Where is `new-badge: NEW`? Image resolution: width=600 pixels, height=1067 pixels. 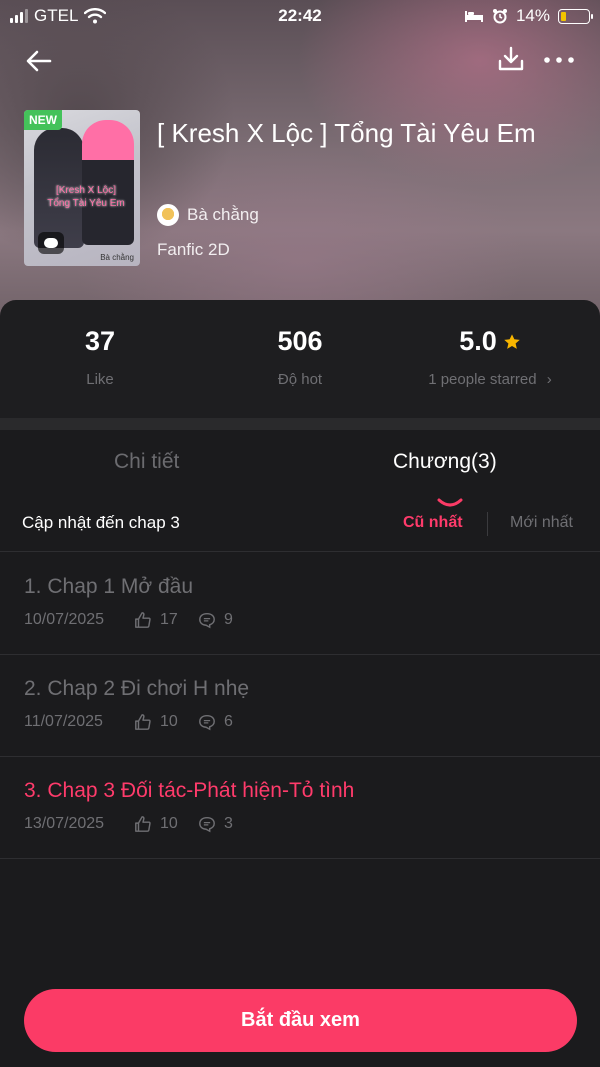 new-badge: NEW is located at coordinates (43, 120).